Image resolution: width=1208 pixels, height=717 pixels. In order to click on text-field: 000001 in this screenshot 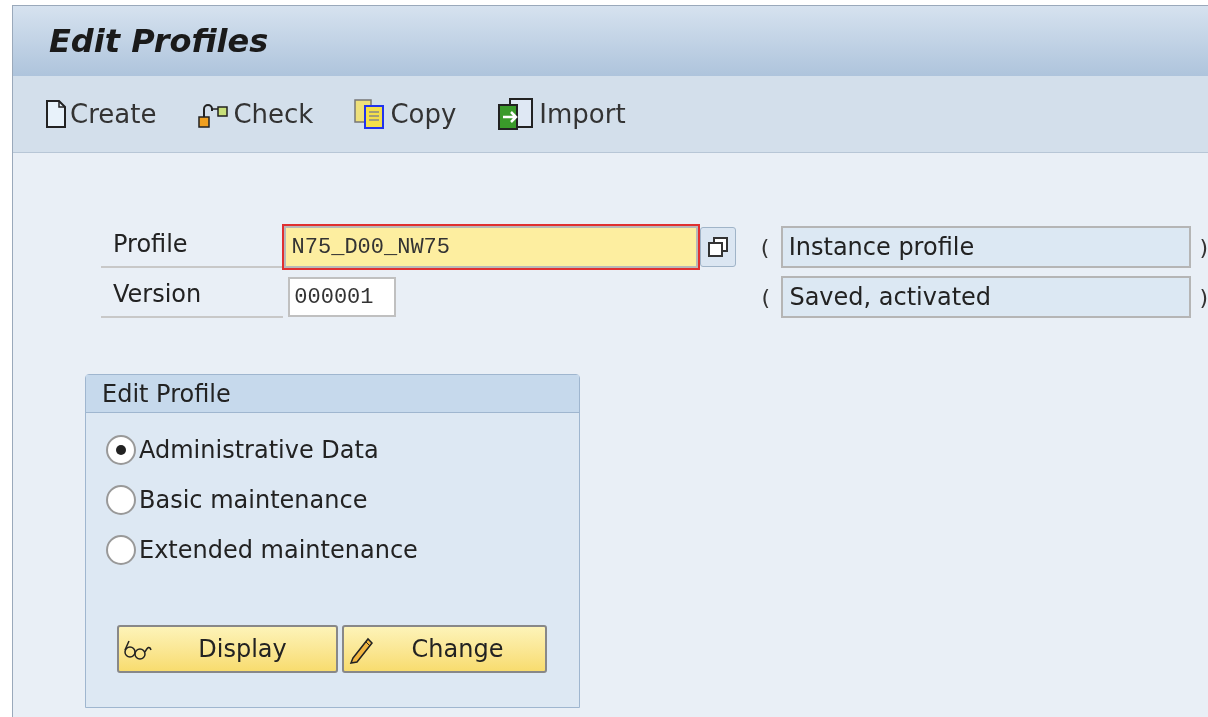, I will do `click(342, 297)`.